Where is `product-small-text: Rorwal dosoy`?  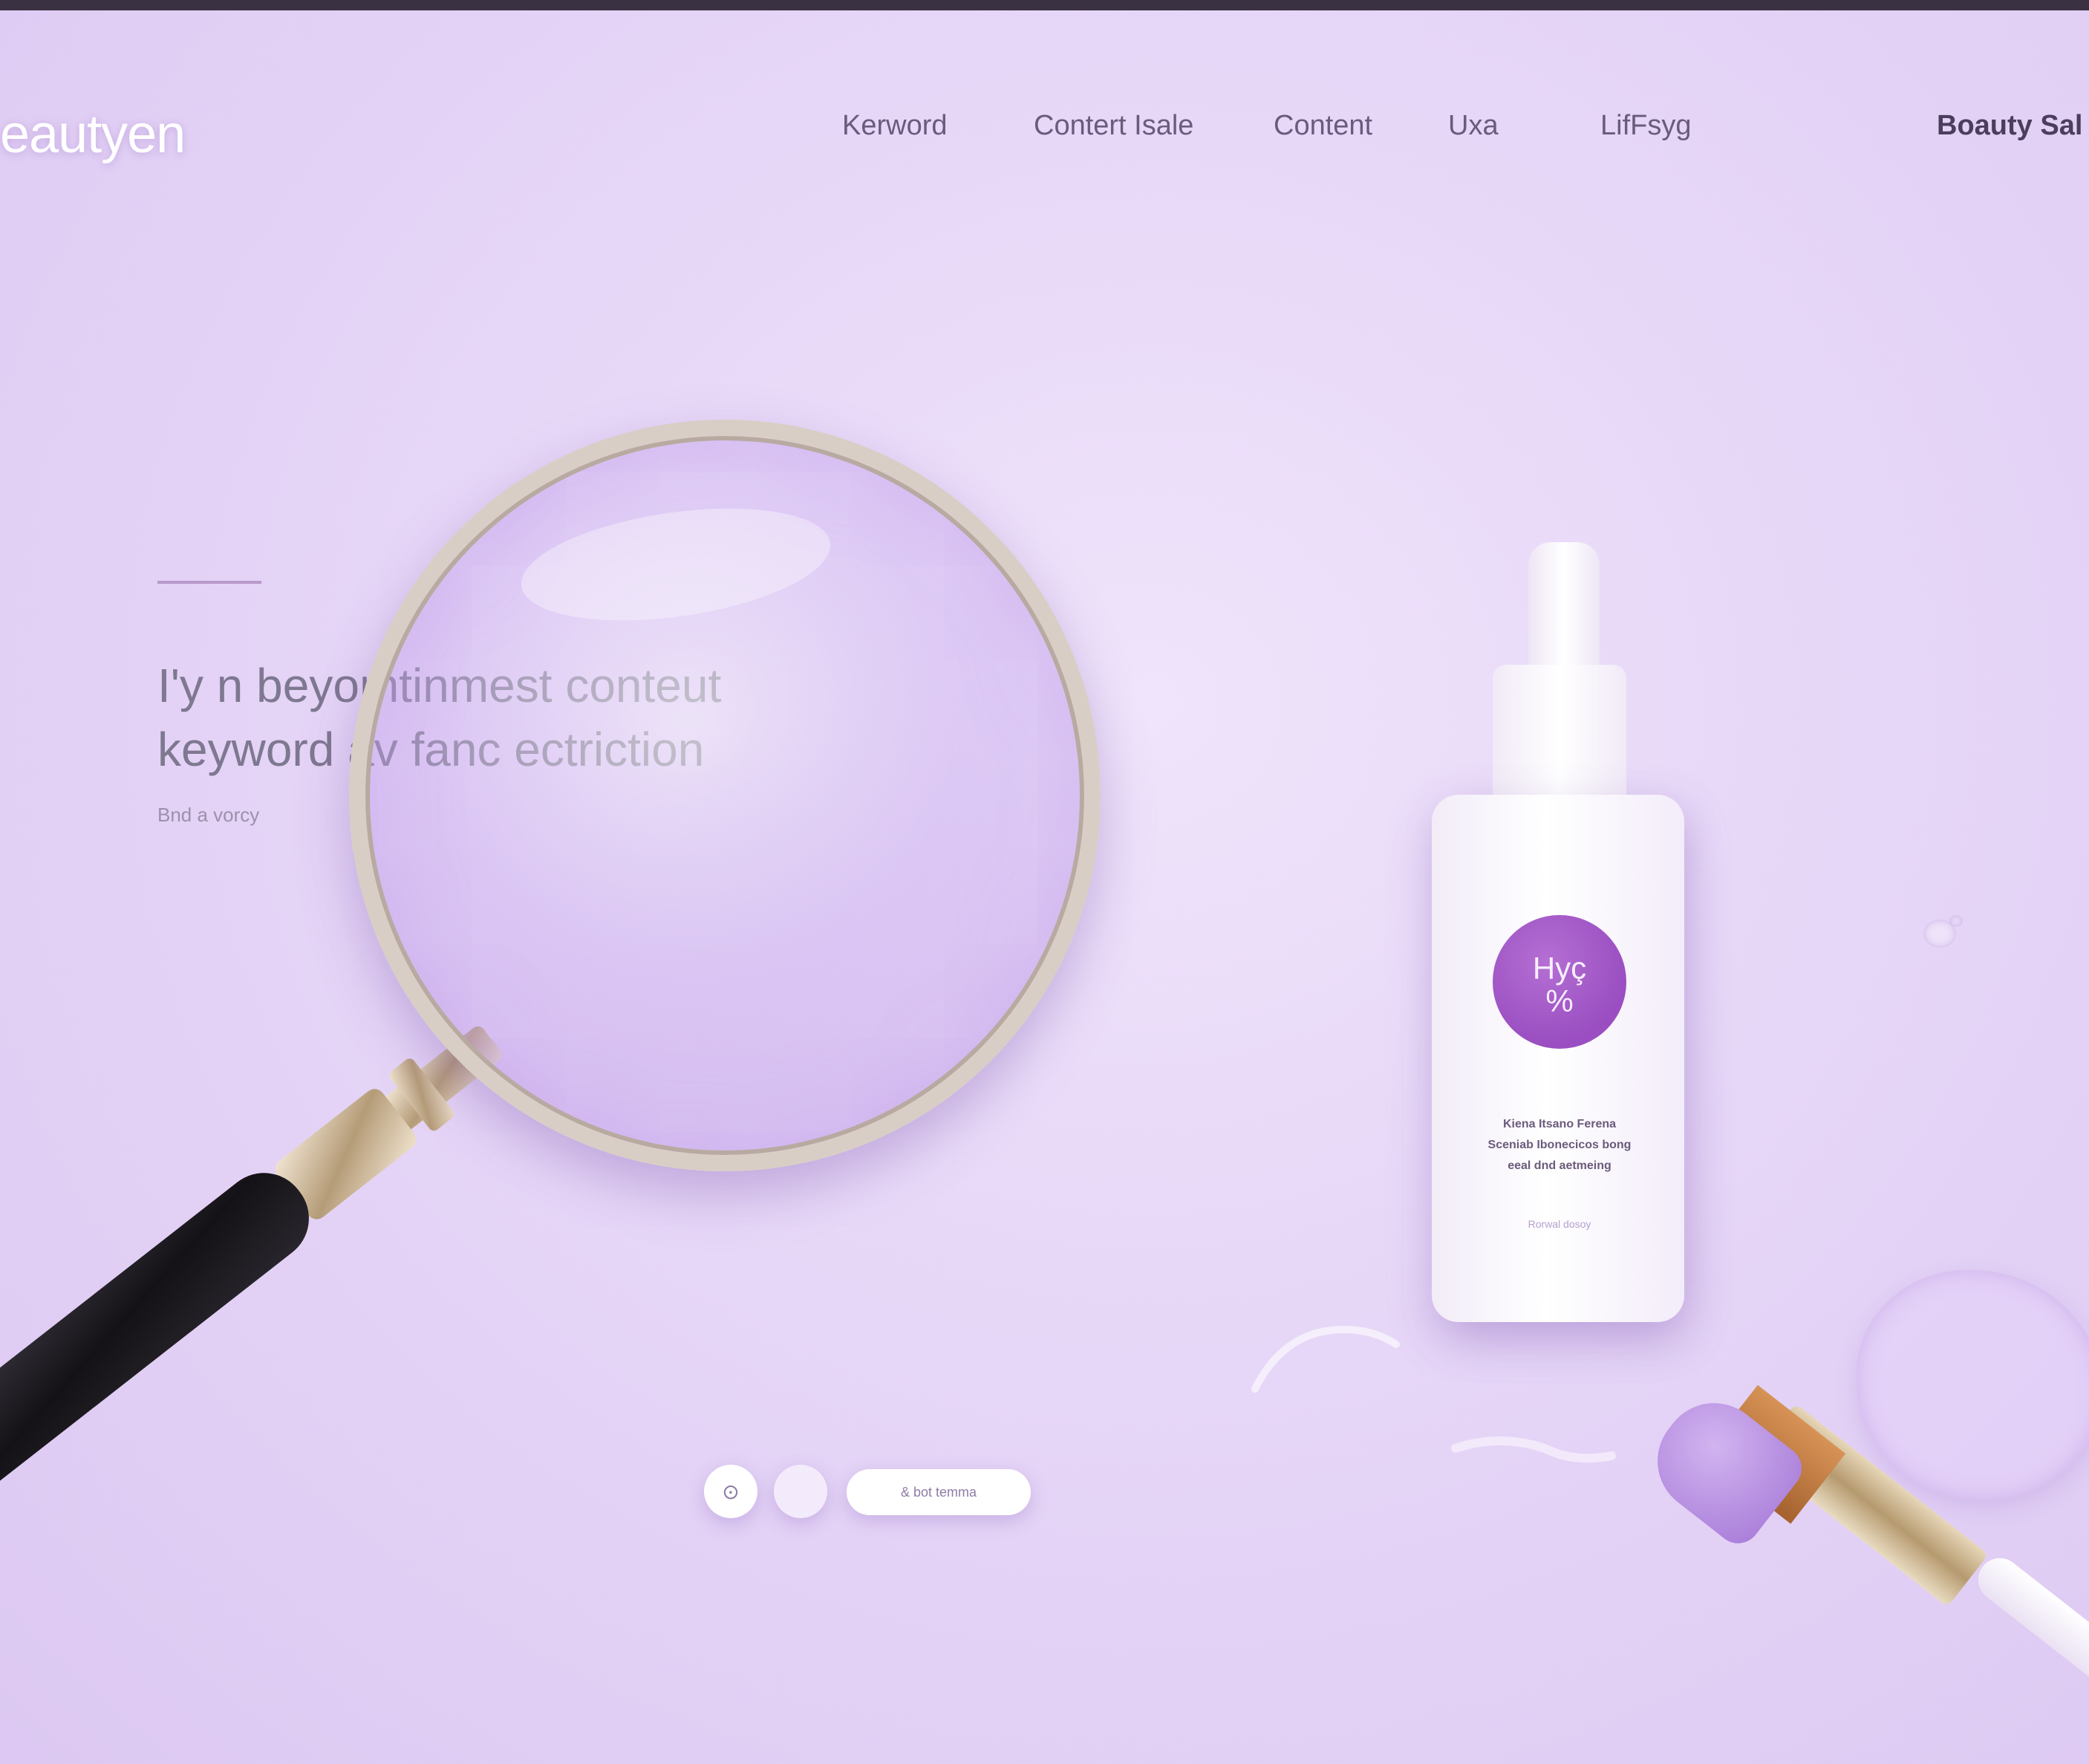 product-small-text: Rorwal dosoy is located at coordinates (1559, 1224).